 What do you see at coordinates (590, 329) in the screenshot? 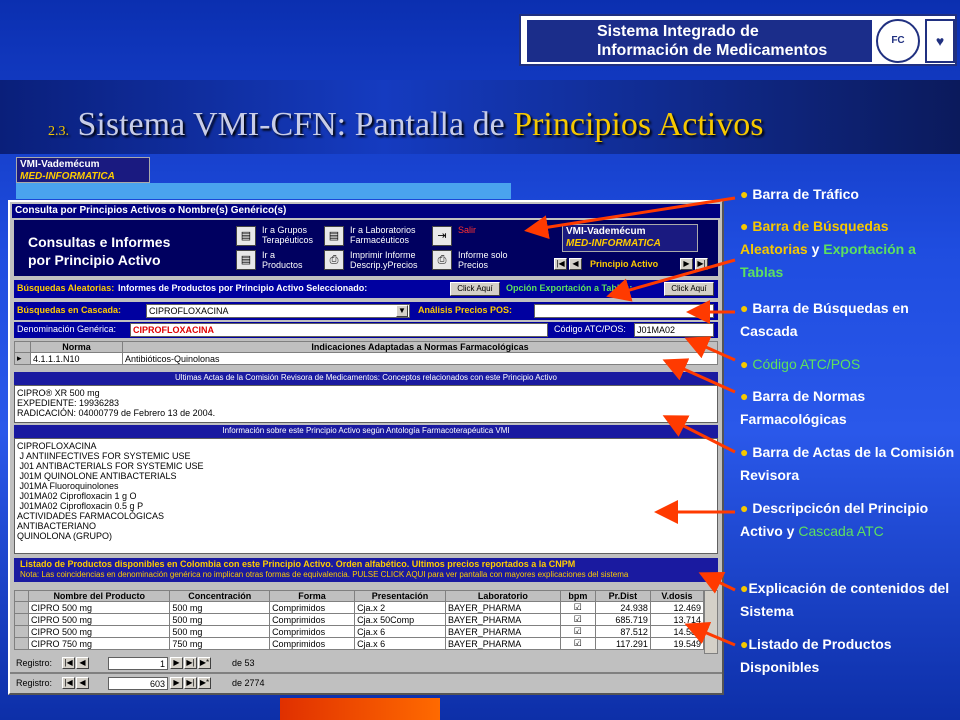
I see `atc-label: Código ATC/POS:` at bounding box center [590, 329].